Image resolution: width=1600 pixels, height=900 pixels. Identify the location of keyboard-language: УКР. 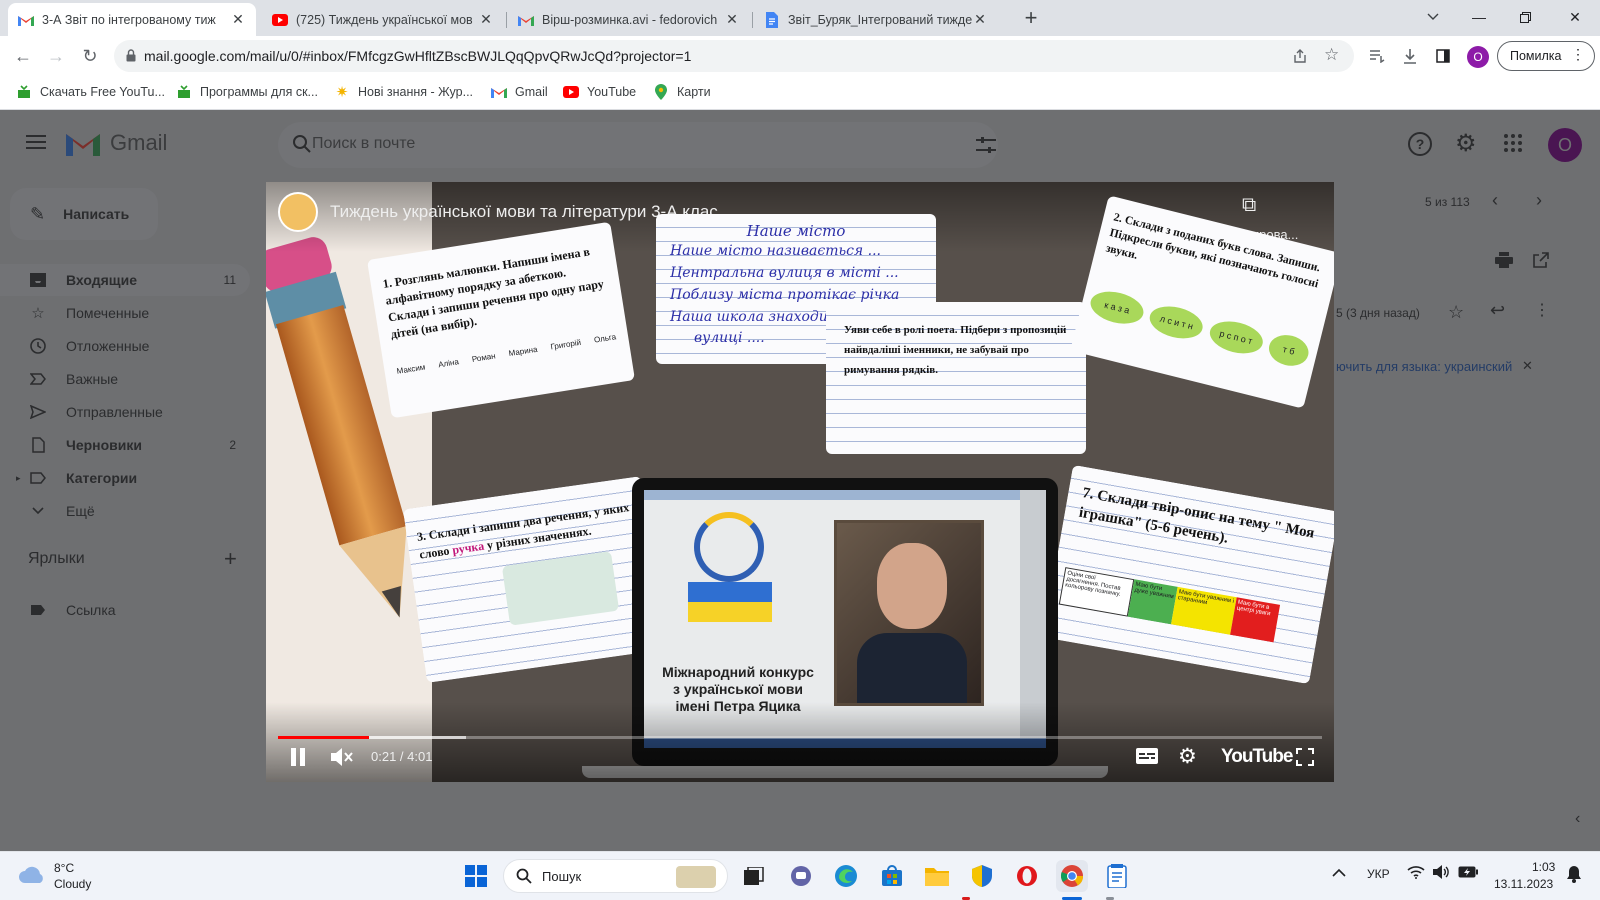
(1378, 874).